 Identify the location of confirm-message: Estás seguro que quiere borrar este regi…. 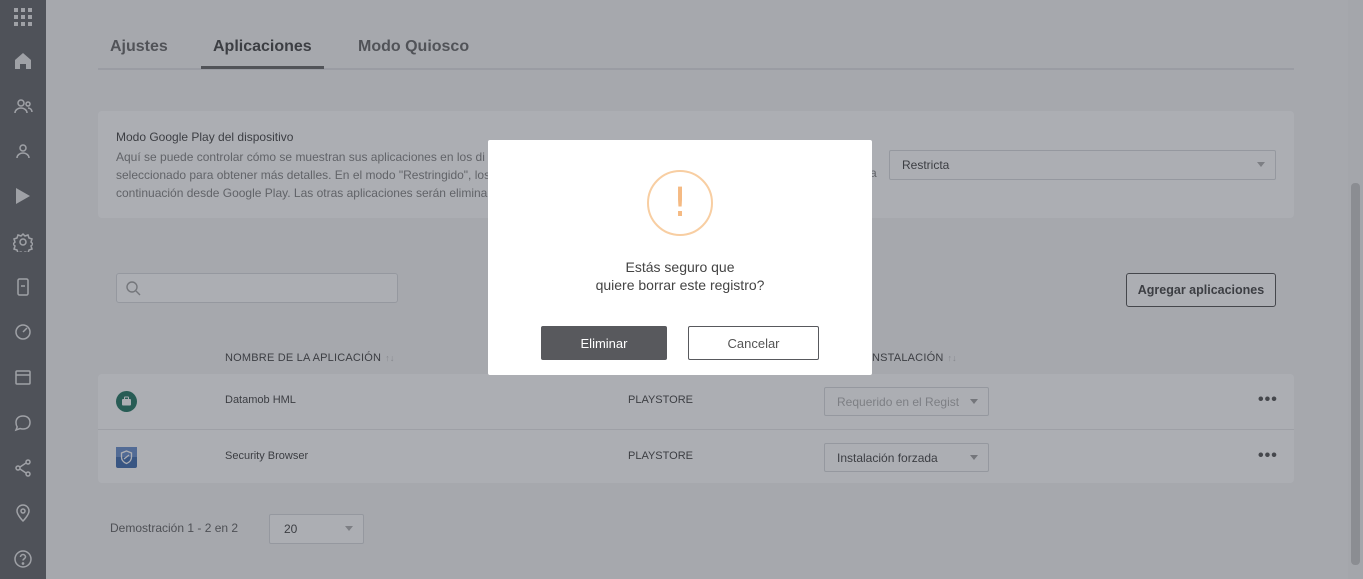
(680, 276).